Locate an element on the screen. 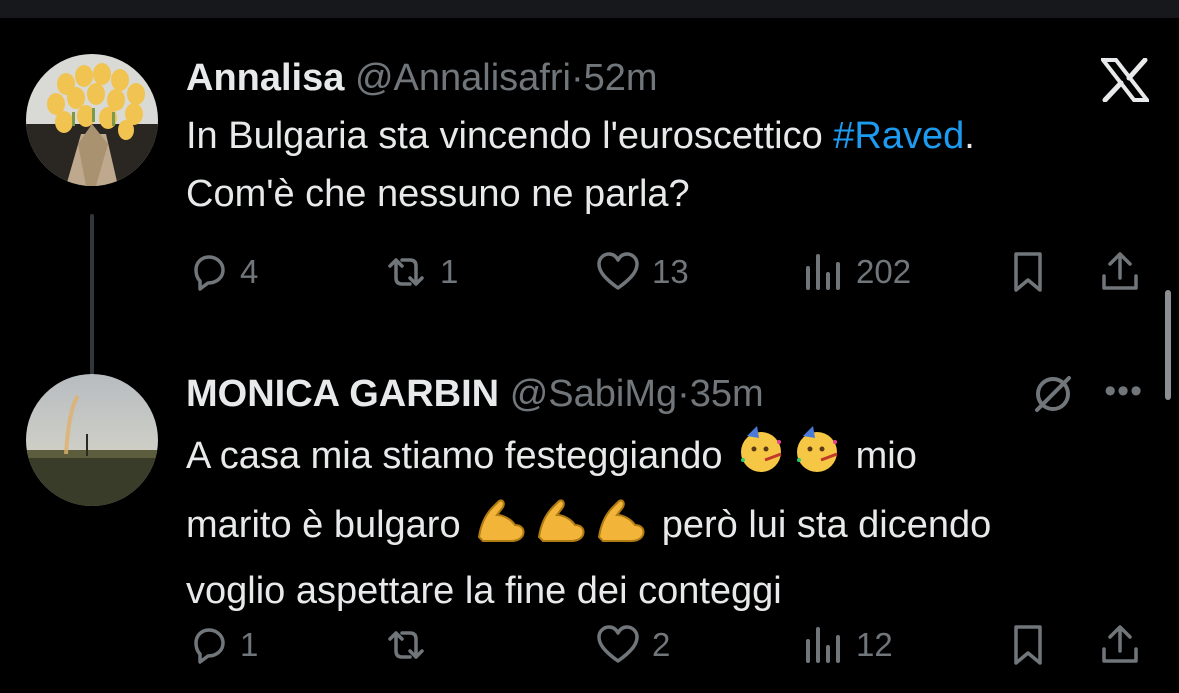 This screenshot has height=693, width=1179. display-name: Annalisa is located at coordinates (265, 78).